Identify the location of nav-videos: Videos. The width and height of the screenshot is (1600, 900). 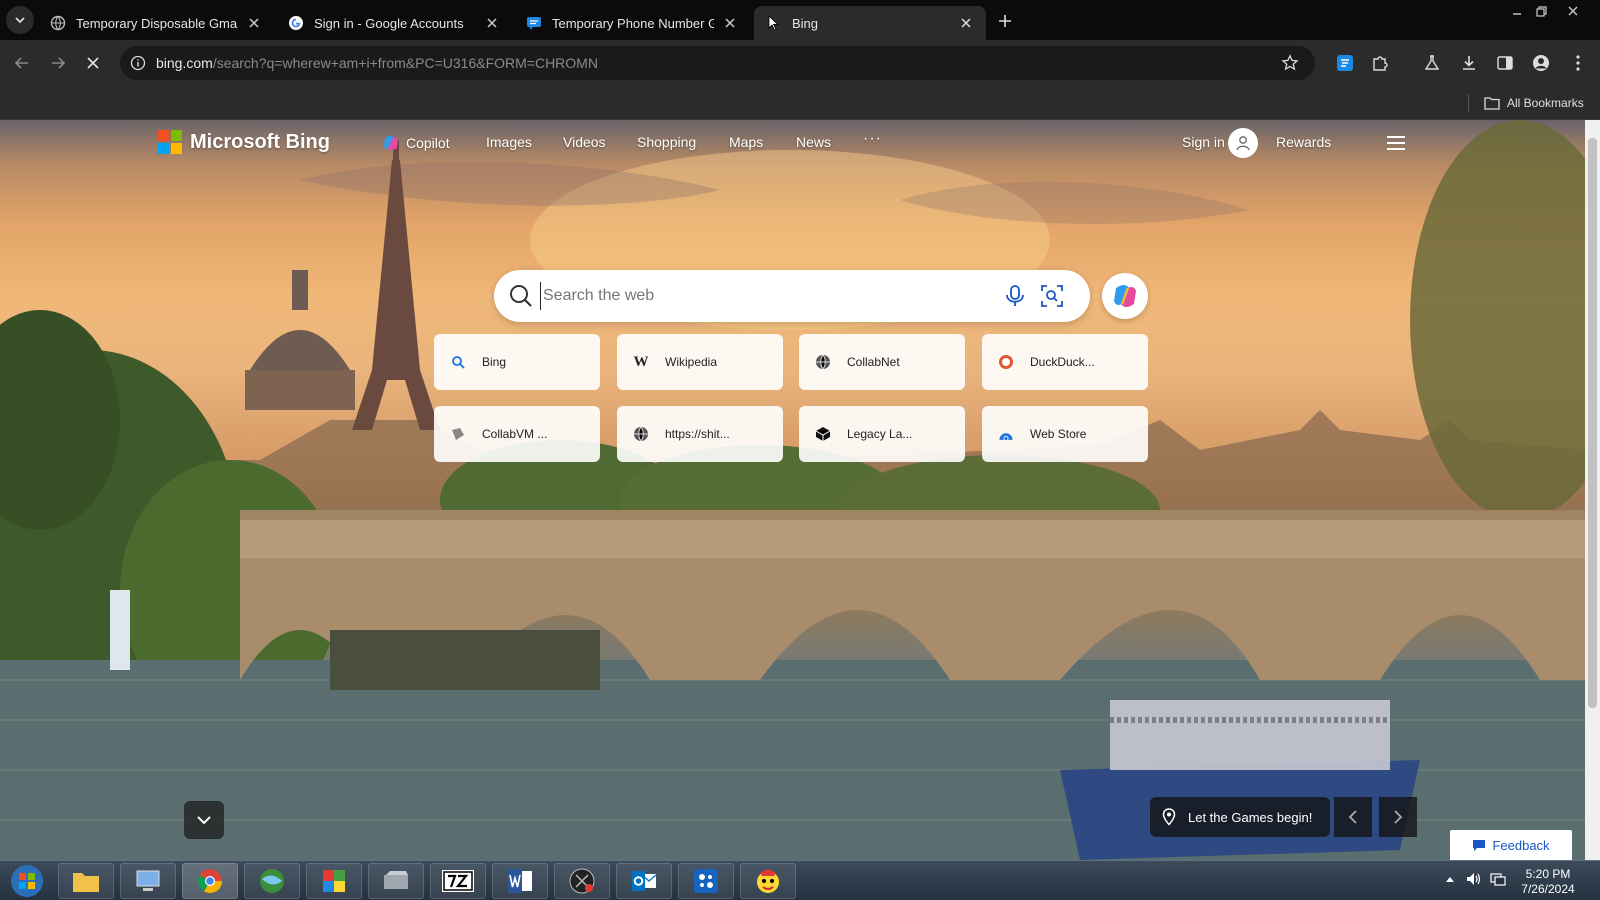
(584, 142).